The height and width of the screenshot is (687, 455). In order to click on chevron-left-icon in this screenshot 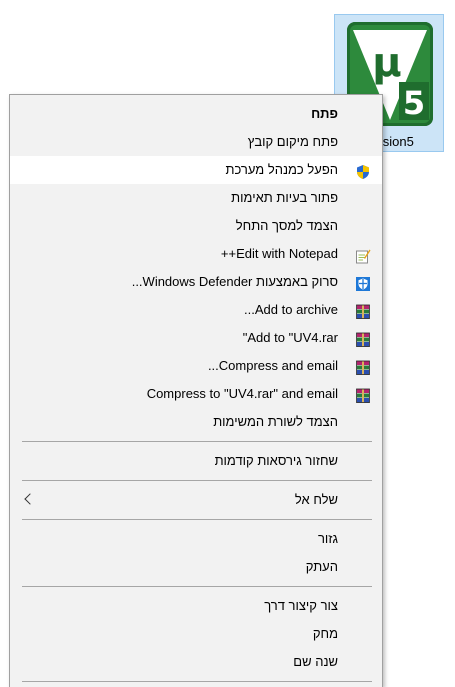, I will do `click(30, 499)`.